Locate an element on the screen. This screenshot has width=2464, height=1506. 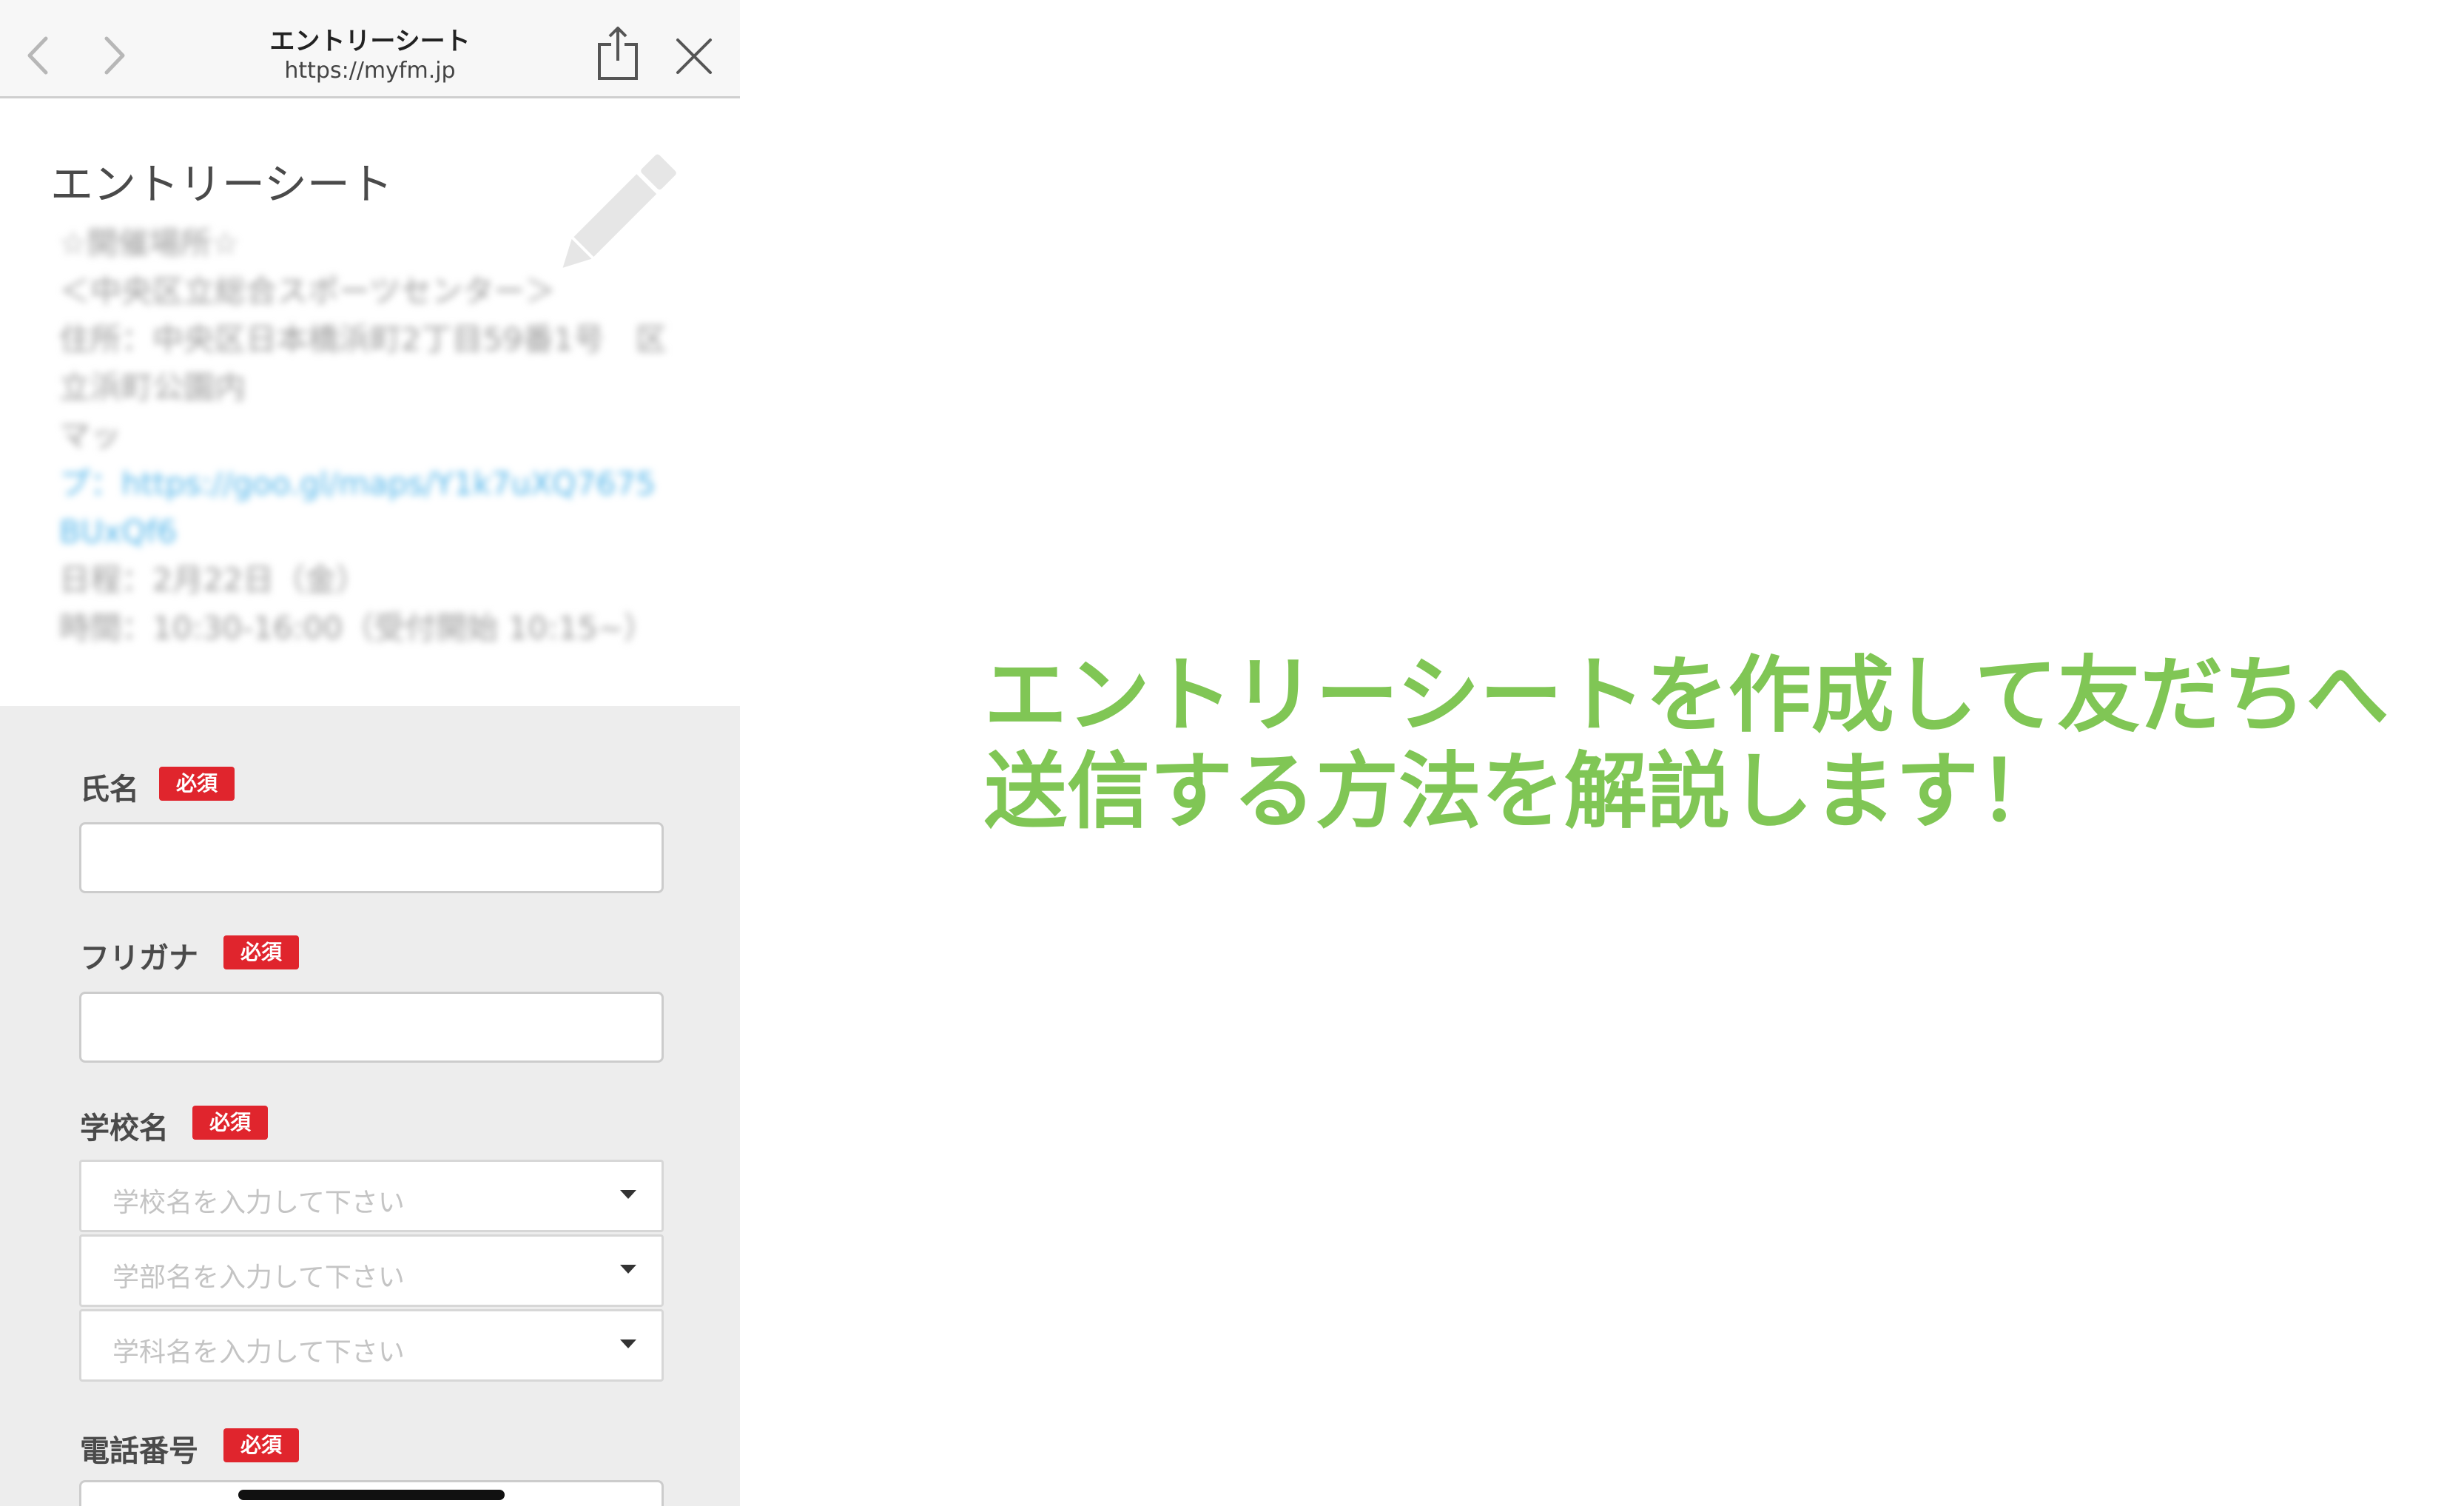
headline-line-2: 送信する方法を解説します！ is located at coordinates (1522, 792).